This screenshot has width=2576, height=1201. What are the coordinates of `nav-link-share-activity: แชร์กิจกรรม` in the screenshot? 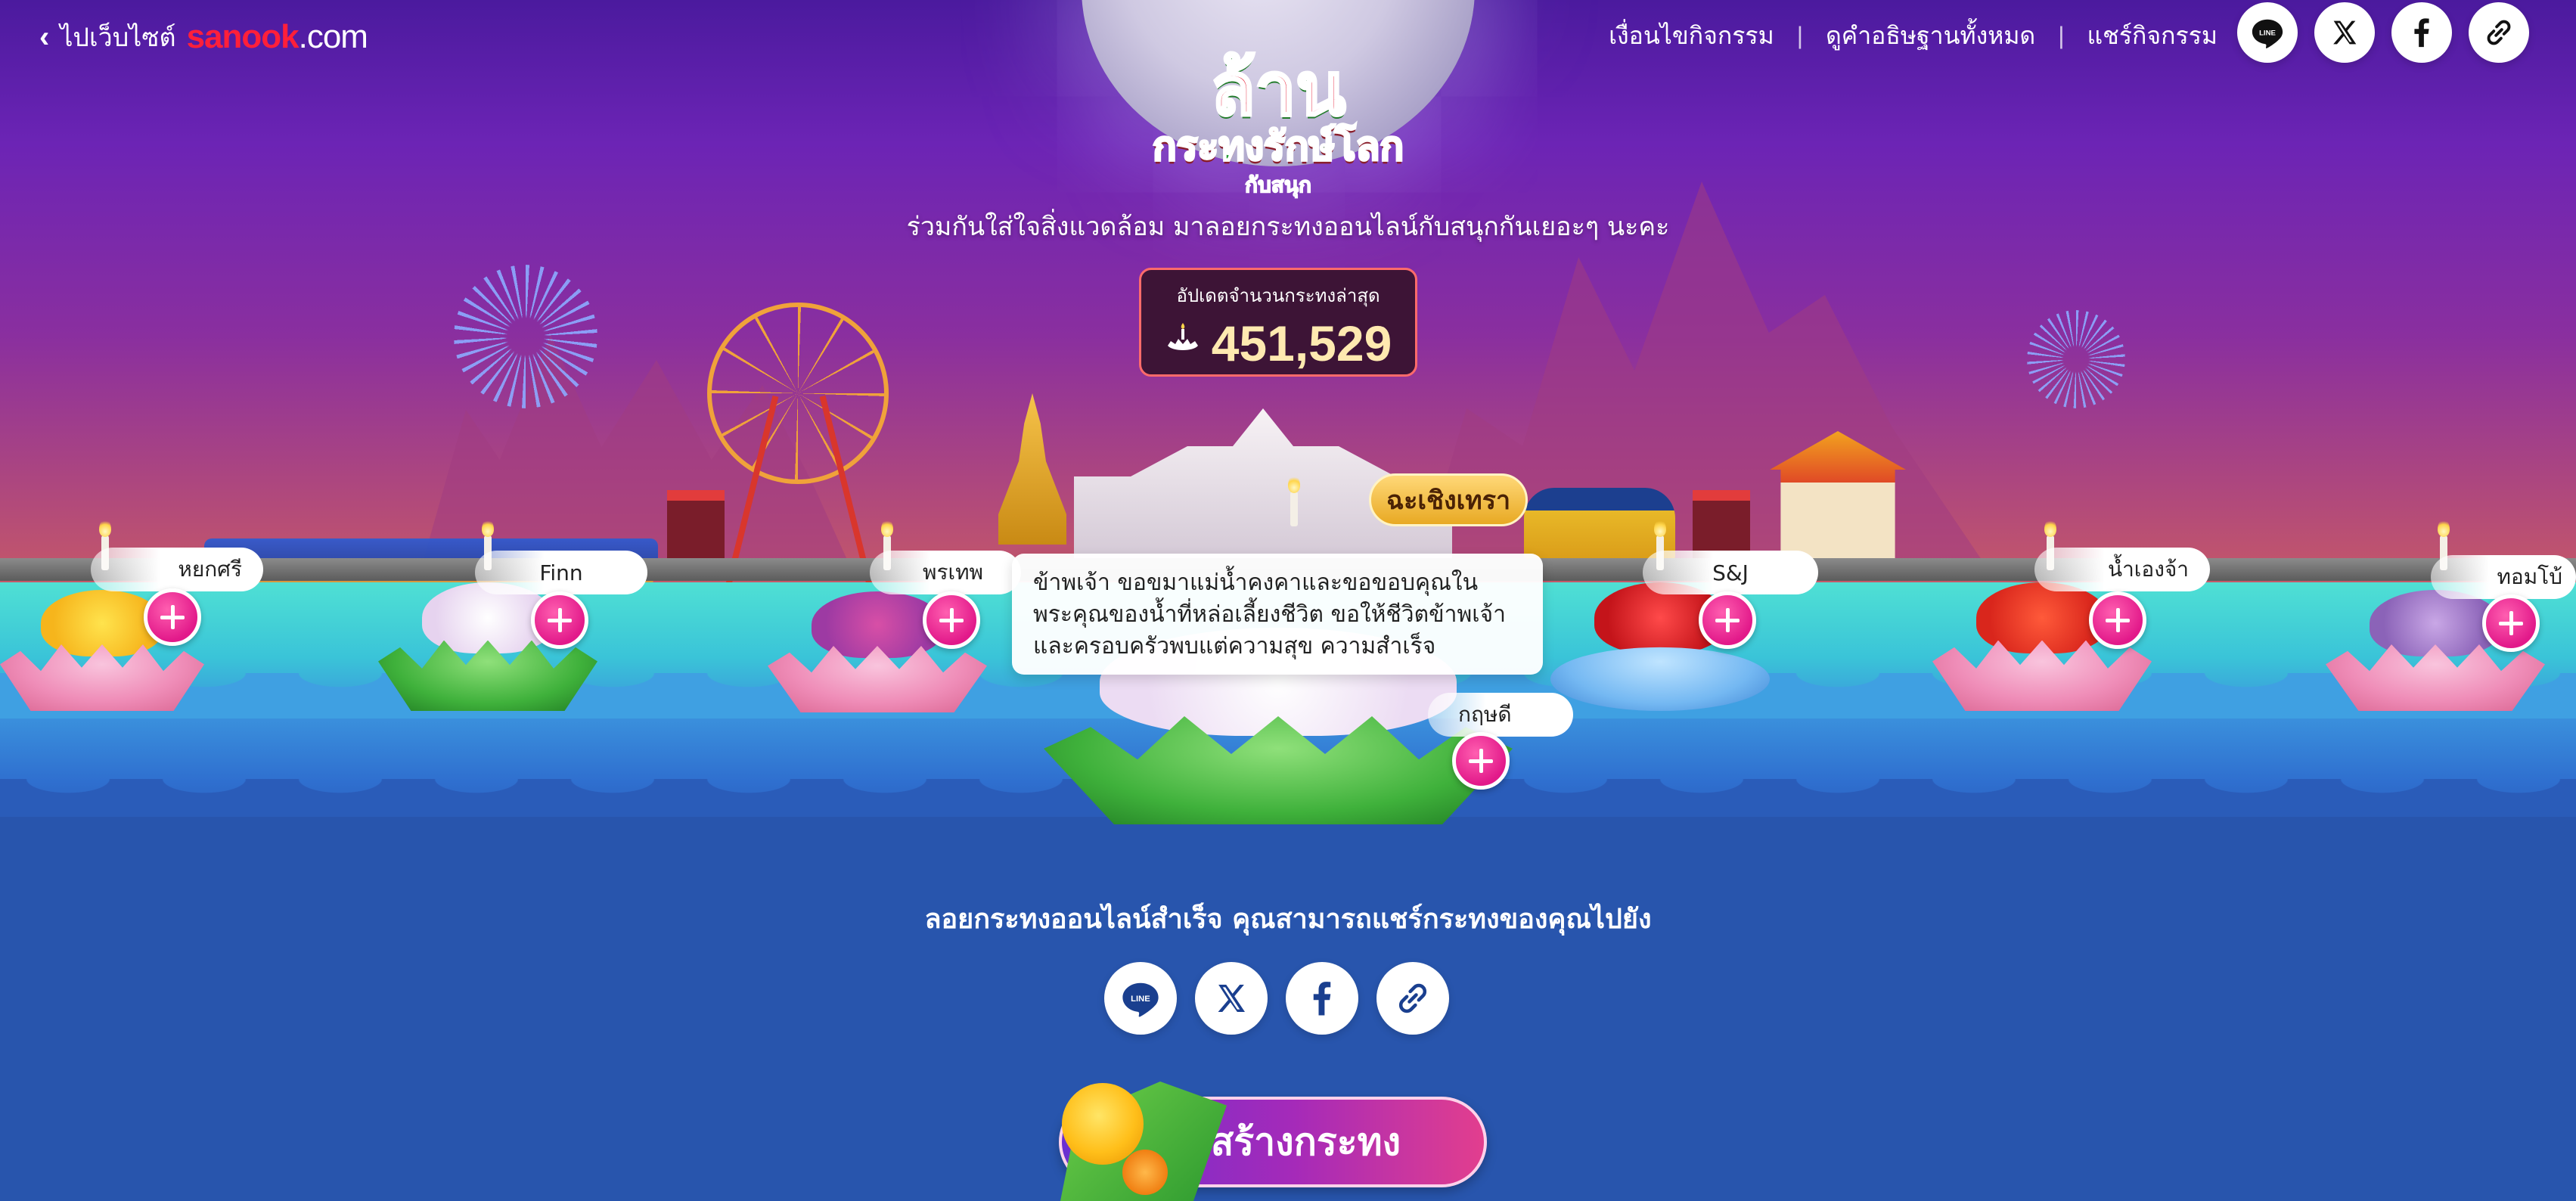 It's located at (2152, 36).